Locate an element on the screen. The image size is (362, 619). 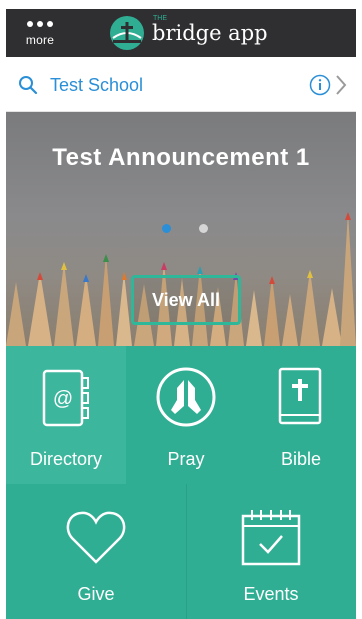
brand-name: THE bridge app is located at coordinates (210, 30).